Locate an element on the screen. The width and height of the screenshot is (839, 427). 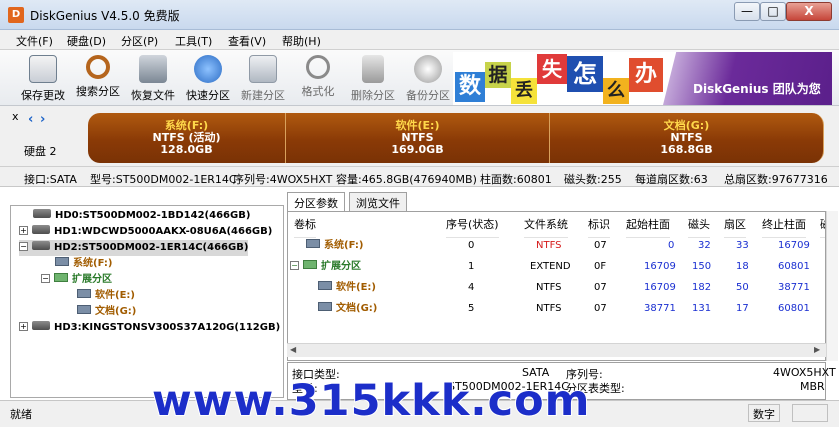
table-row: 文档(G:) 5 NTFS 07 38771 131 17 60801 is located at coordinates (556, 308).